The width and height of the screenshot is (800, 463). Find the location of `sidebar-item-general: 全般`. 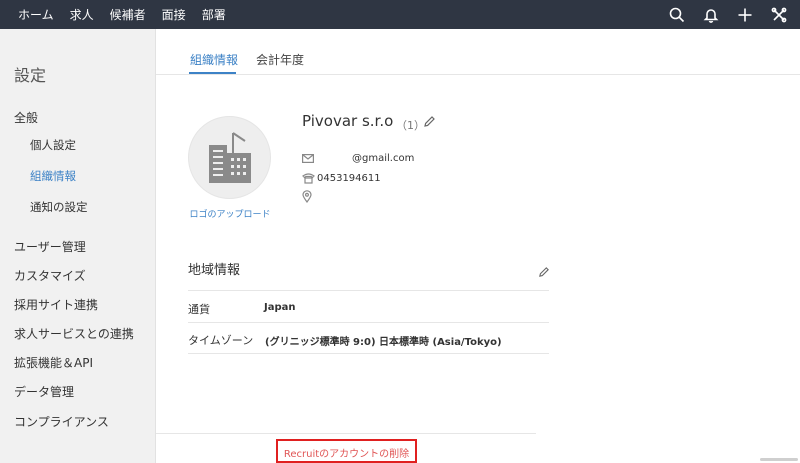

sidebar-item-general: 全般 is located at coordinates (26, 117).